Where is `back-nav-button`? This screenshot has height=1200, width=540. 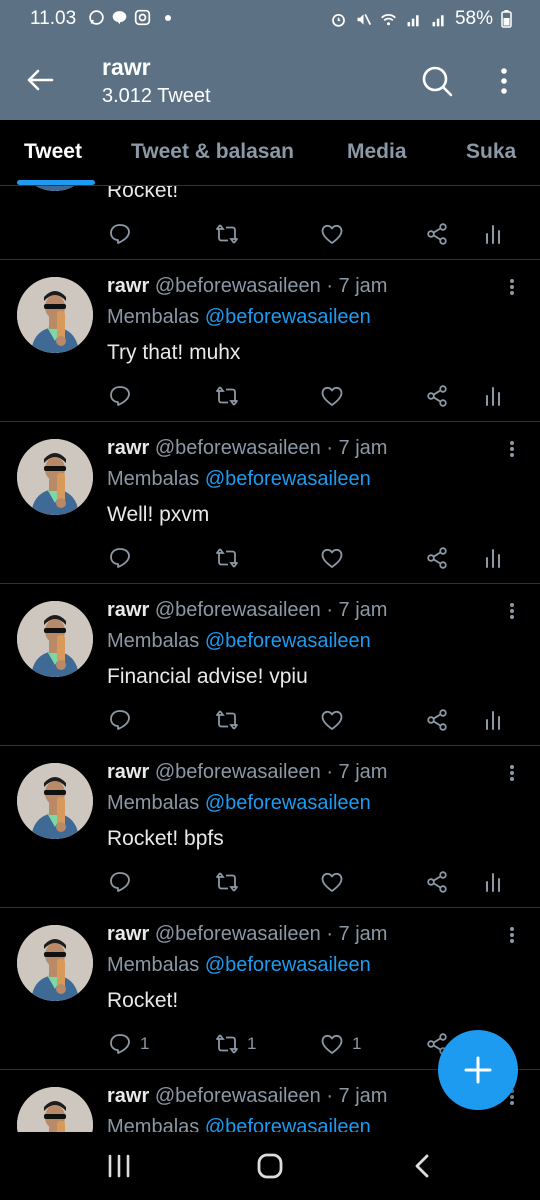
back-nav-button is located at coordinates (422, 1166).